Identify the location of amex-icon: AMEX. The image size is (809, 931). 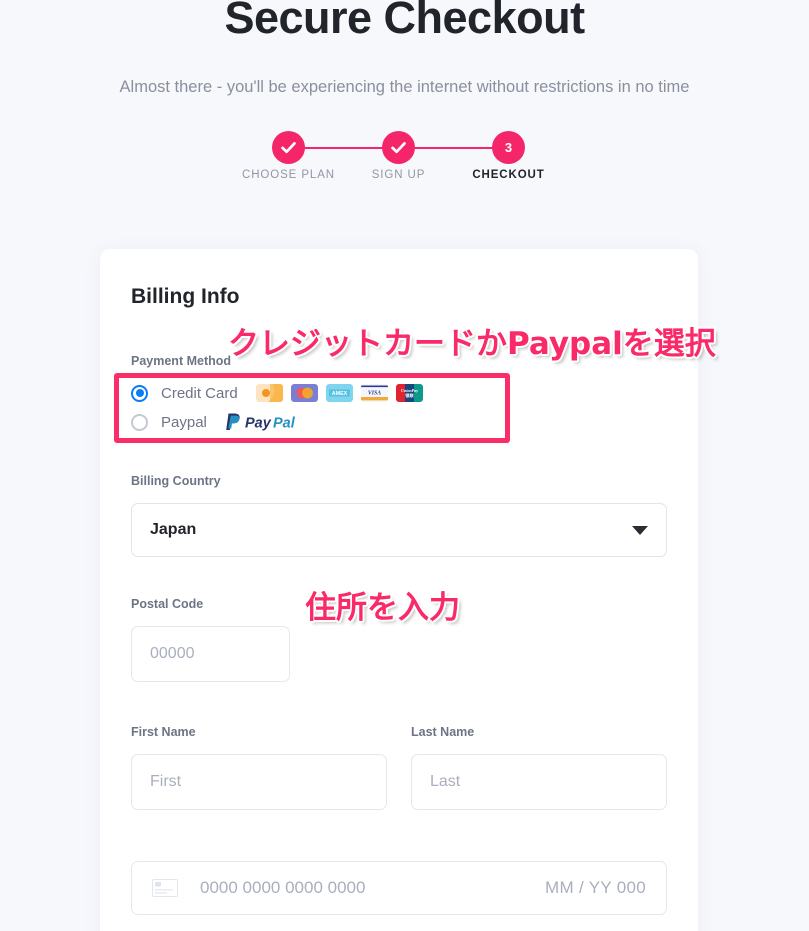
(339, 393).